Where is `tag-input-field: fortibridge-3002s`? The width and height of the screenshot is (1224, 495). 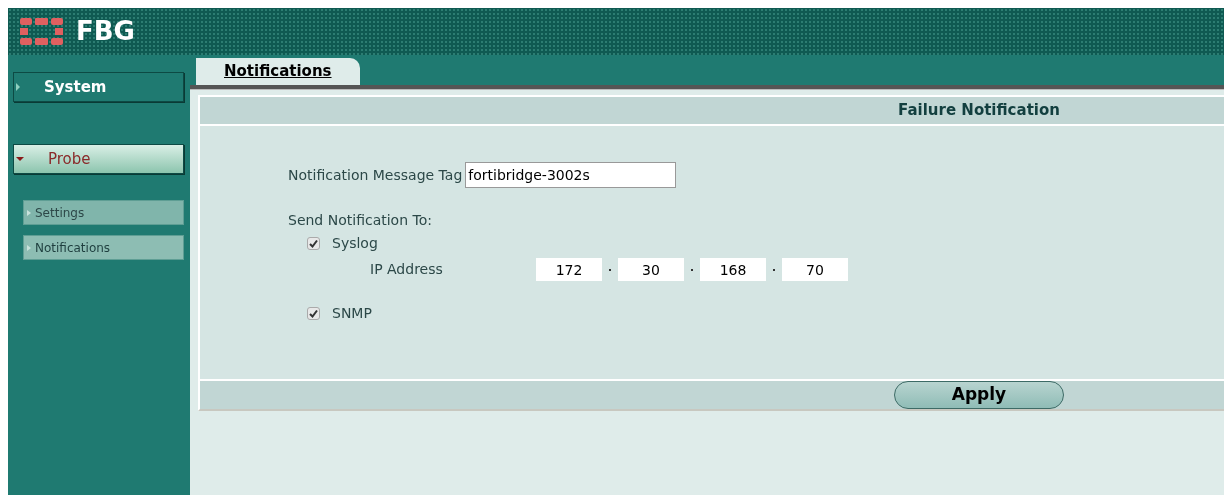
tag-input-field: fortibridge-3002s is located at coordinates (571, 175).